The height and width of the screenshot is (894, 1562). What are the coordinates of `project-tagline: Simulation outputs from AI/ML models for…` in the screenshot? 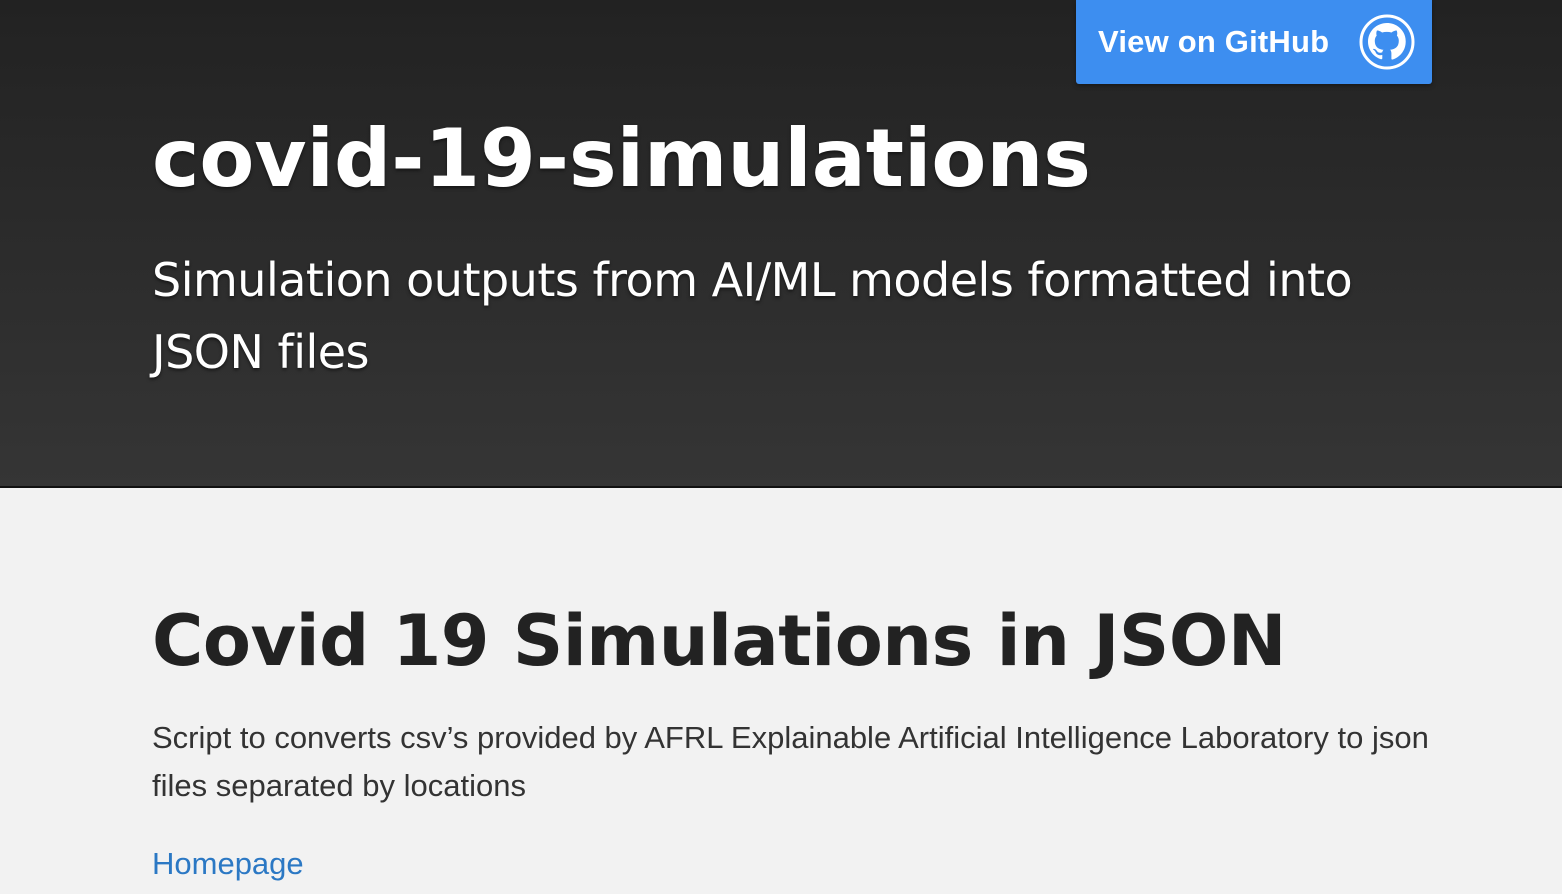 It's located at (752, 316).